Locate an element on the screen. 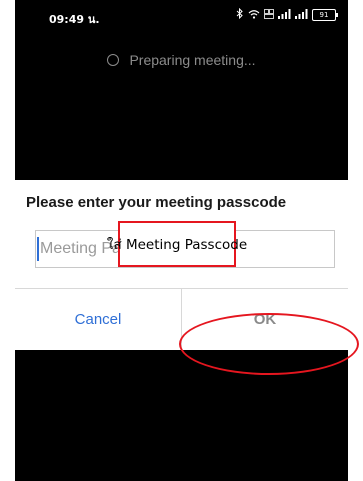  cancel-button: Cancel is located at coordinates (98, 319).